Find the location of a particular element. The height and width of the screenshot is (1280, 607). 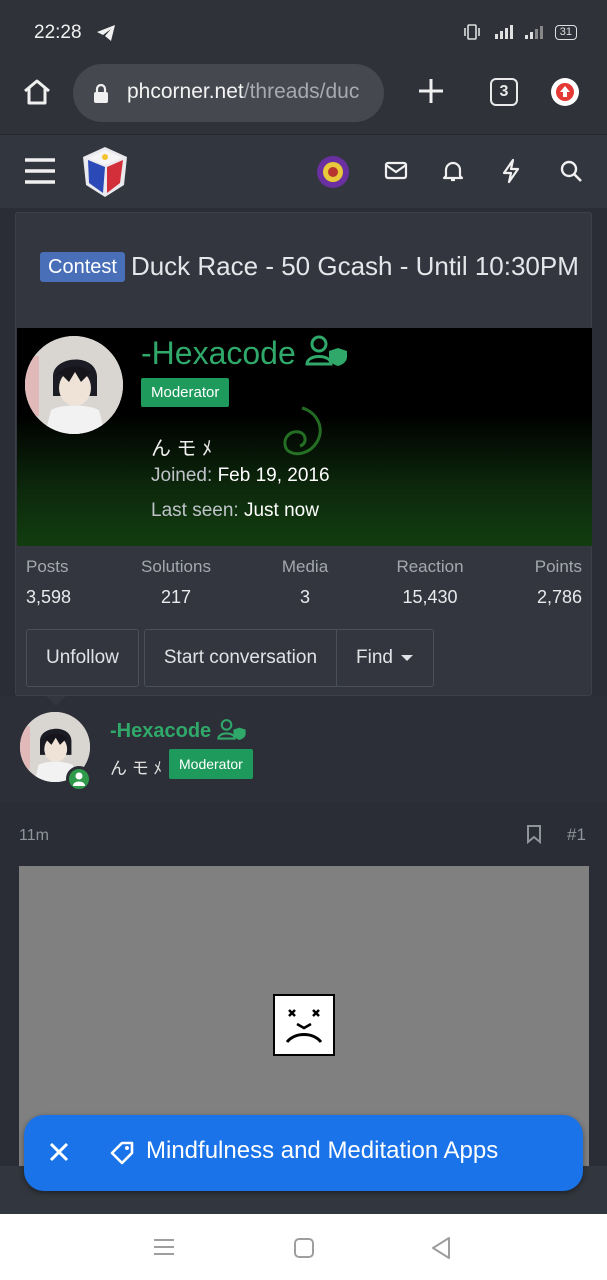

lightning-icon is located at coordinates (511, 171).